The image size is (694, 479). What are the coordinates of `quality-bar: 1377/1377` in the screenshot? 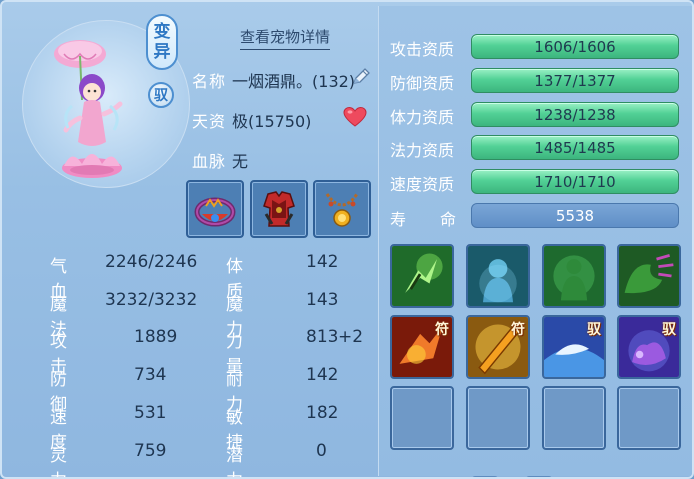 It's located at (575, 80).